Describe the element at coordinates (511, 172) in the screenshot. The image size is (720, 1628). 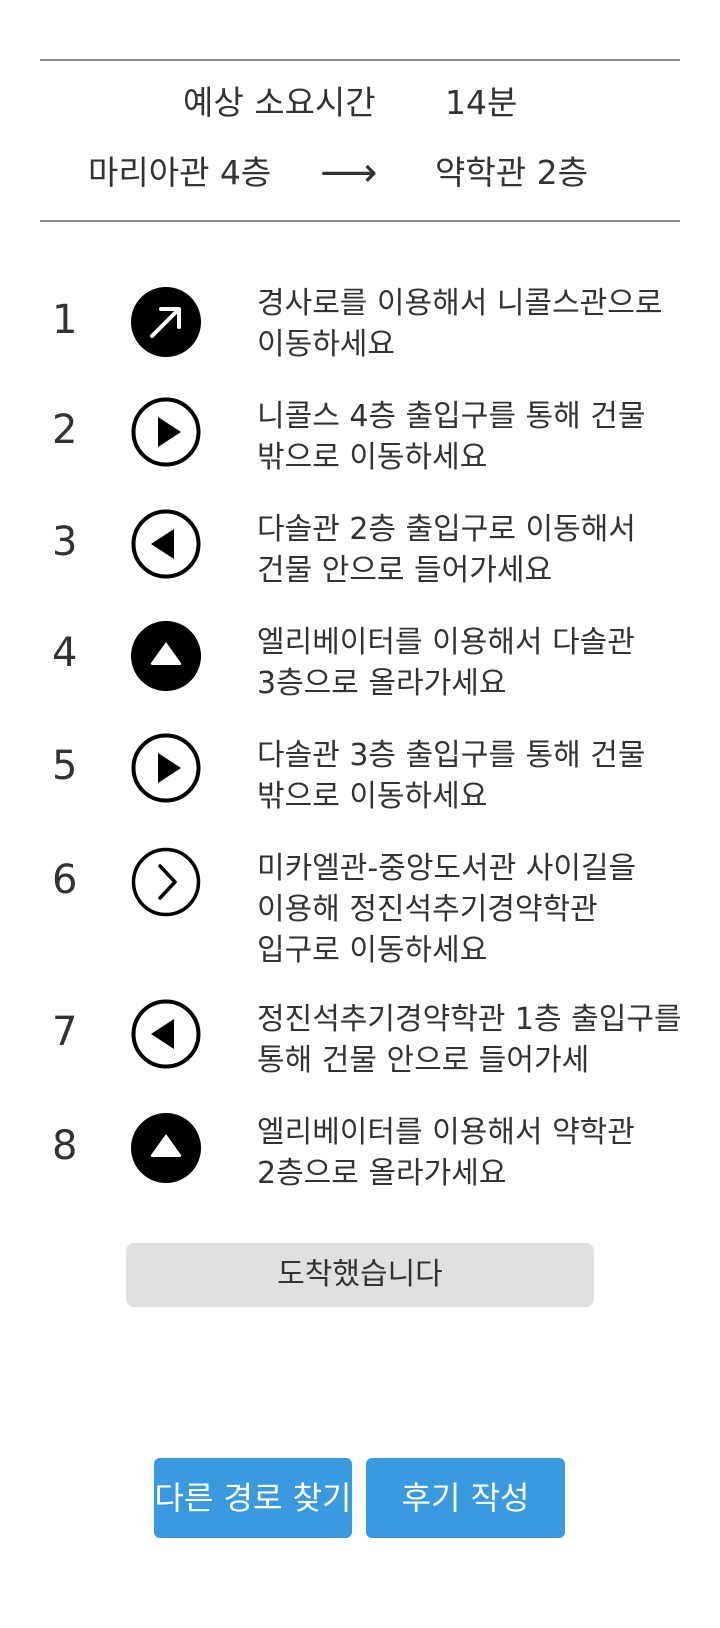
I see `destination-location: 약학관 2층` at that location.